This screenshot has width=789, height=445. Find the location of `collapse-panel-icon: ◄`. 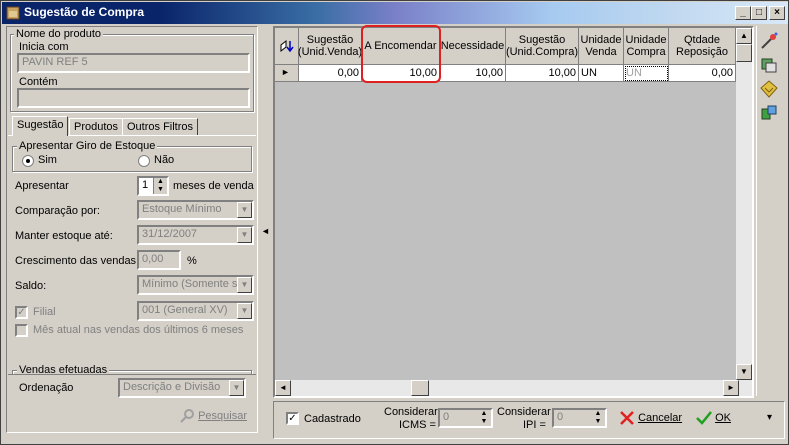

collapse-panel-icon: ◄ is located at coordinates (265, 231).